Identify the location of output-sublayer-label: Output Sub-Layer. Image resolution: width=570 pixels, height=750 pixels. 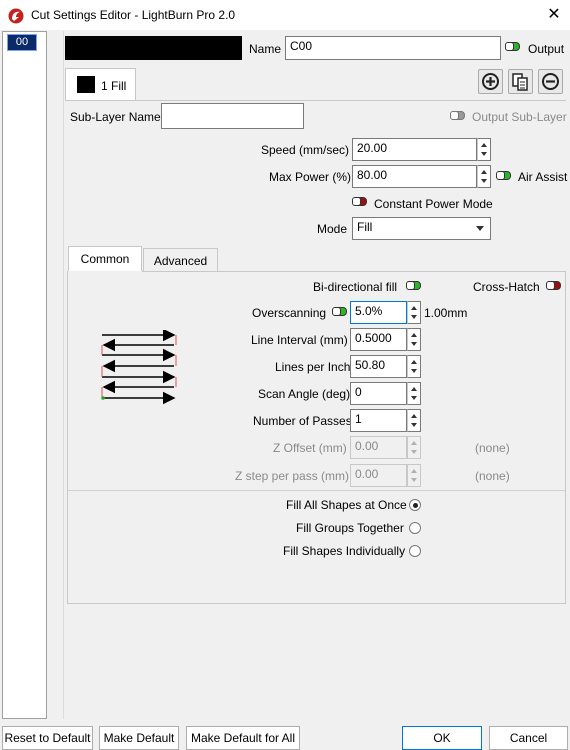
(519, 117).